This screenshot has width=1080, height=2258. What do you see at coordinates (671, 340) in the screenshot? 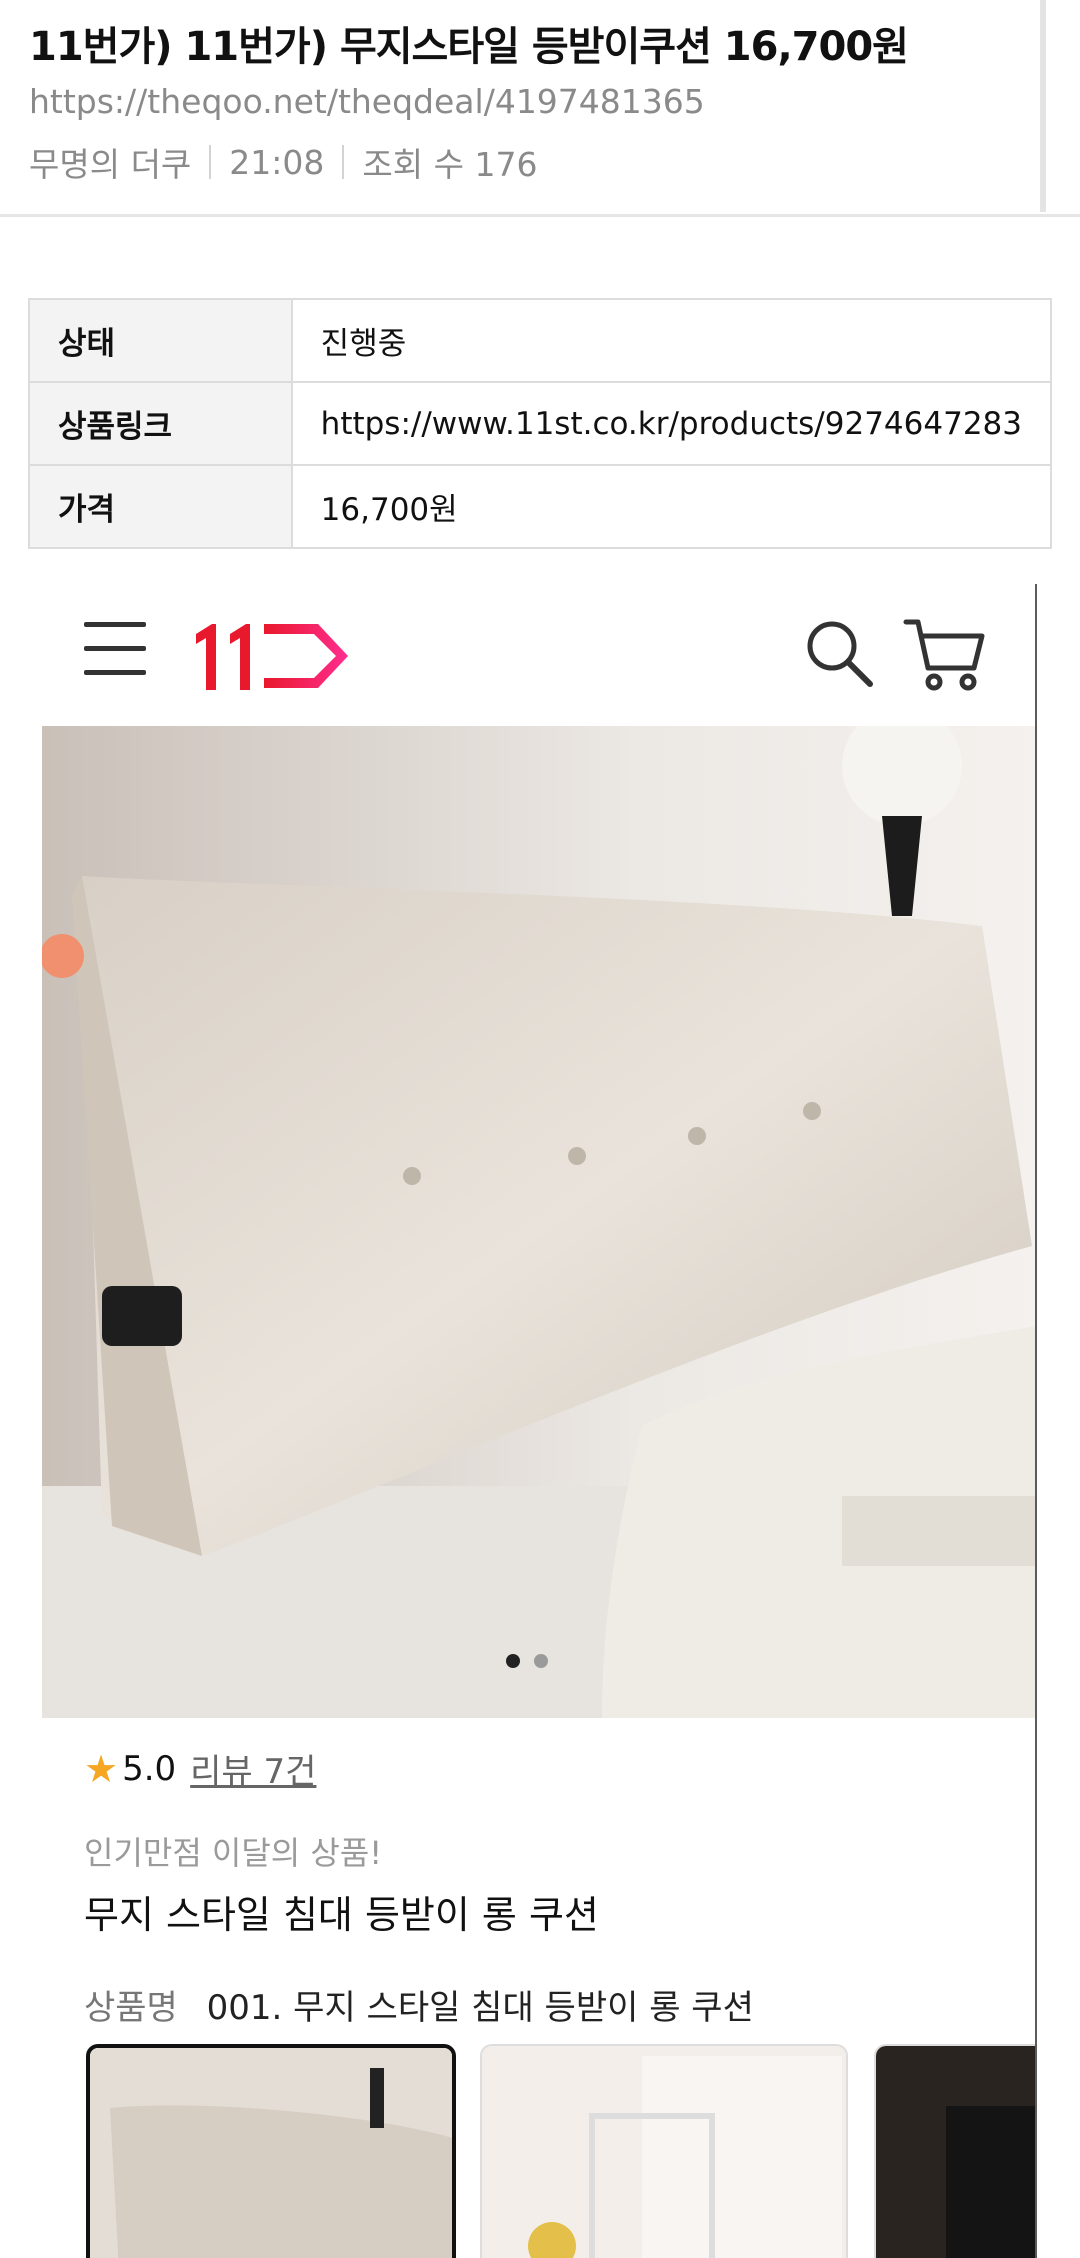
I see `status-value: 진행중` at bounding box center [671, 340].